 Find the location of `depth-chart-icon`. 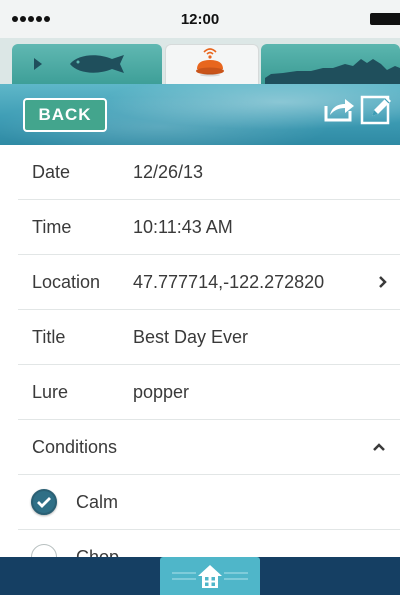

depth-chart-icon is located at coordinates (332, 71).